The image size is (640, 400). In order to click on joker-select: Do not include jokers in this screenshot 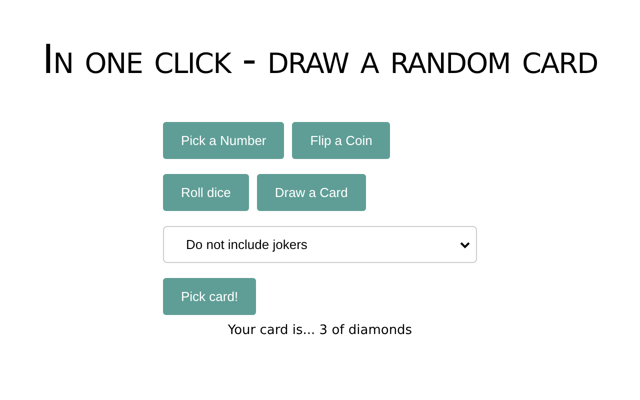, I will do `click(320, 244)`.